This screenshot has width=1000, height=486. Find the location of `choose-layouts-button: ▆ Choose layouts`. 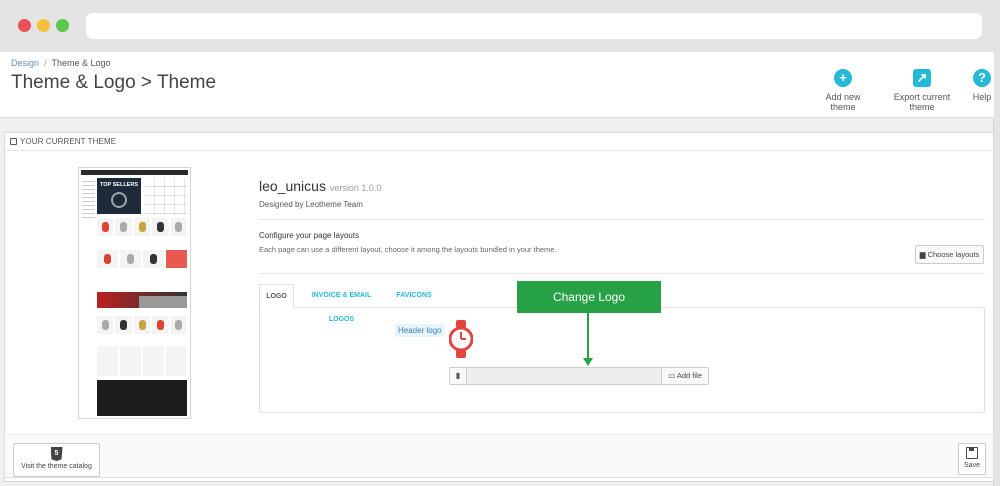

choose-layouts-button: ▆ Choose layouts is located at coordinates (949, 254).